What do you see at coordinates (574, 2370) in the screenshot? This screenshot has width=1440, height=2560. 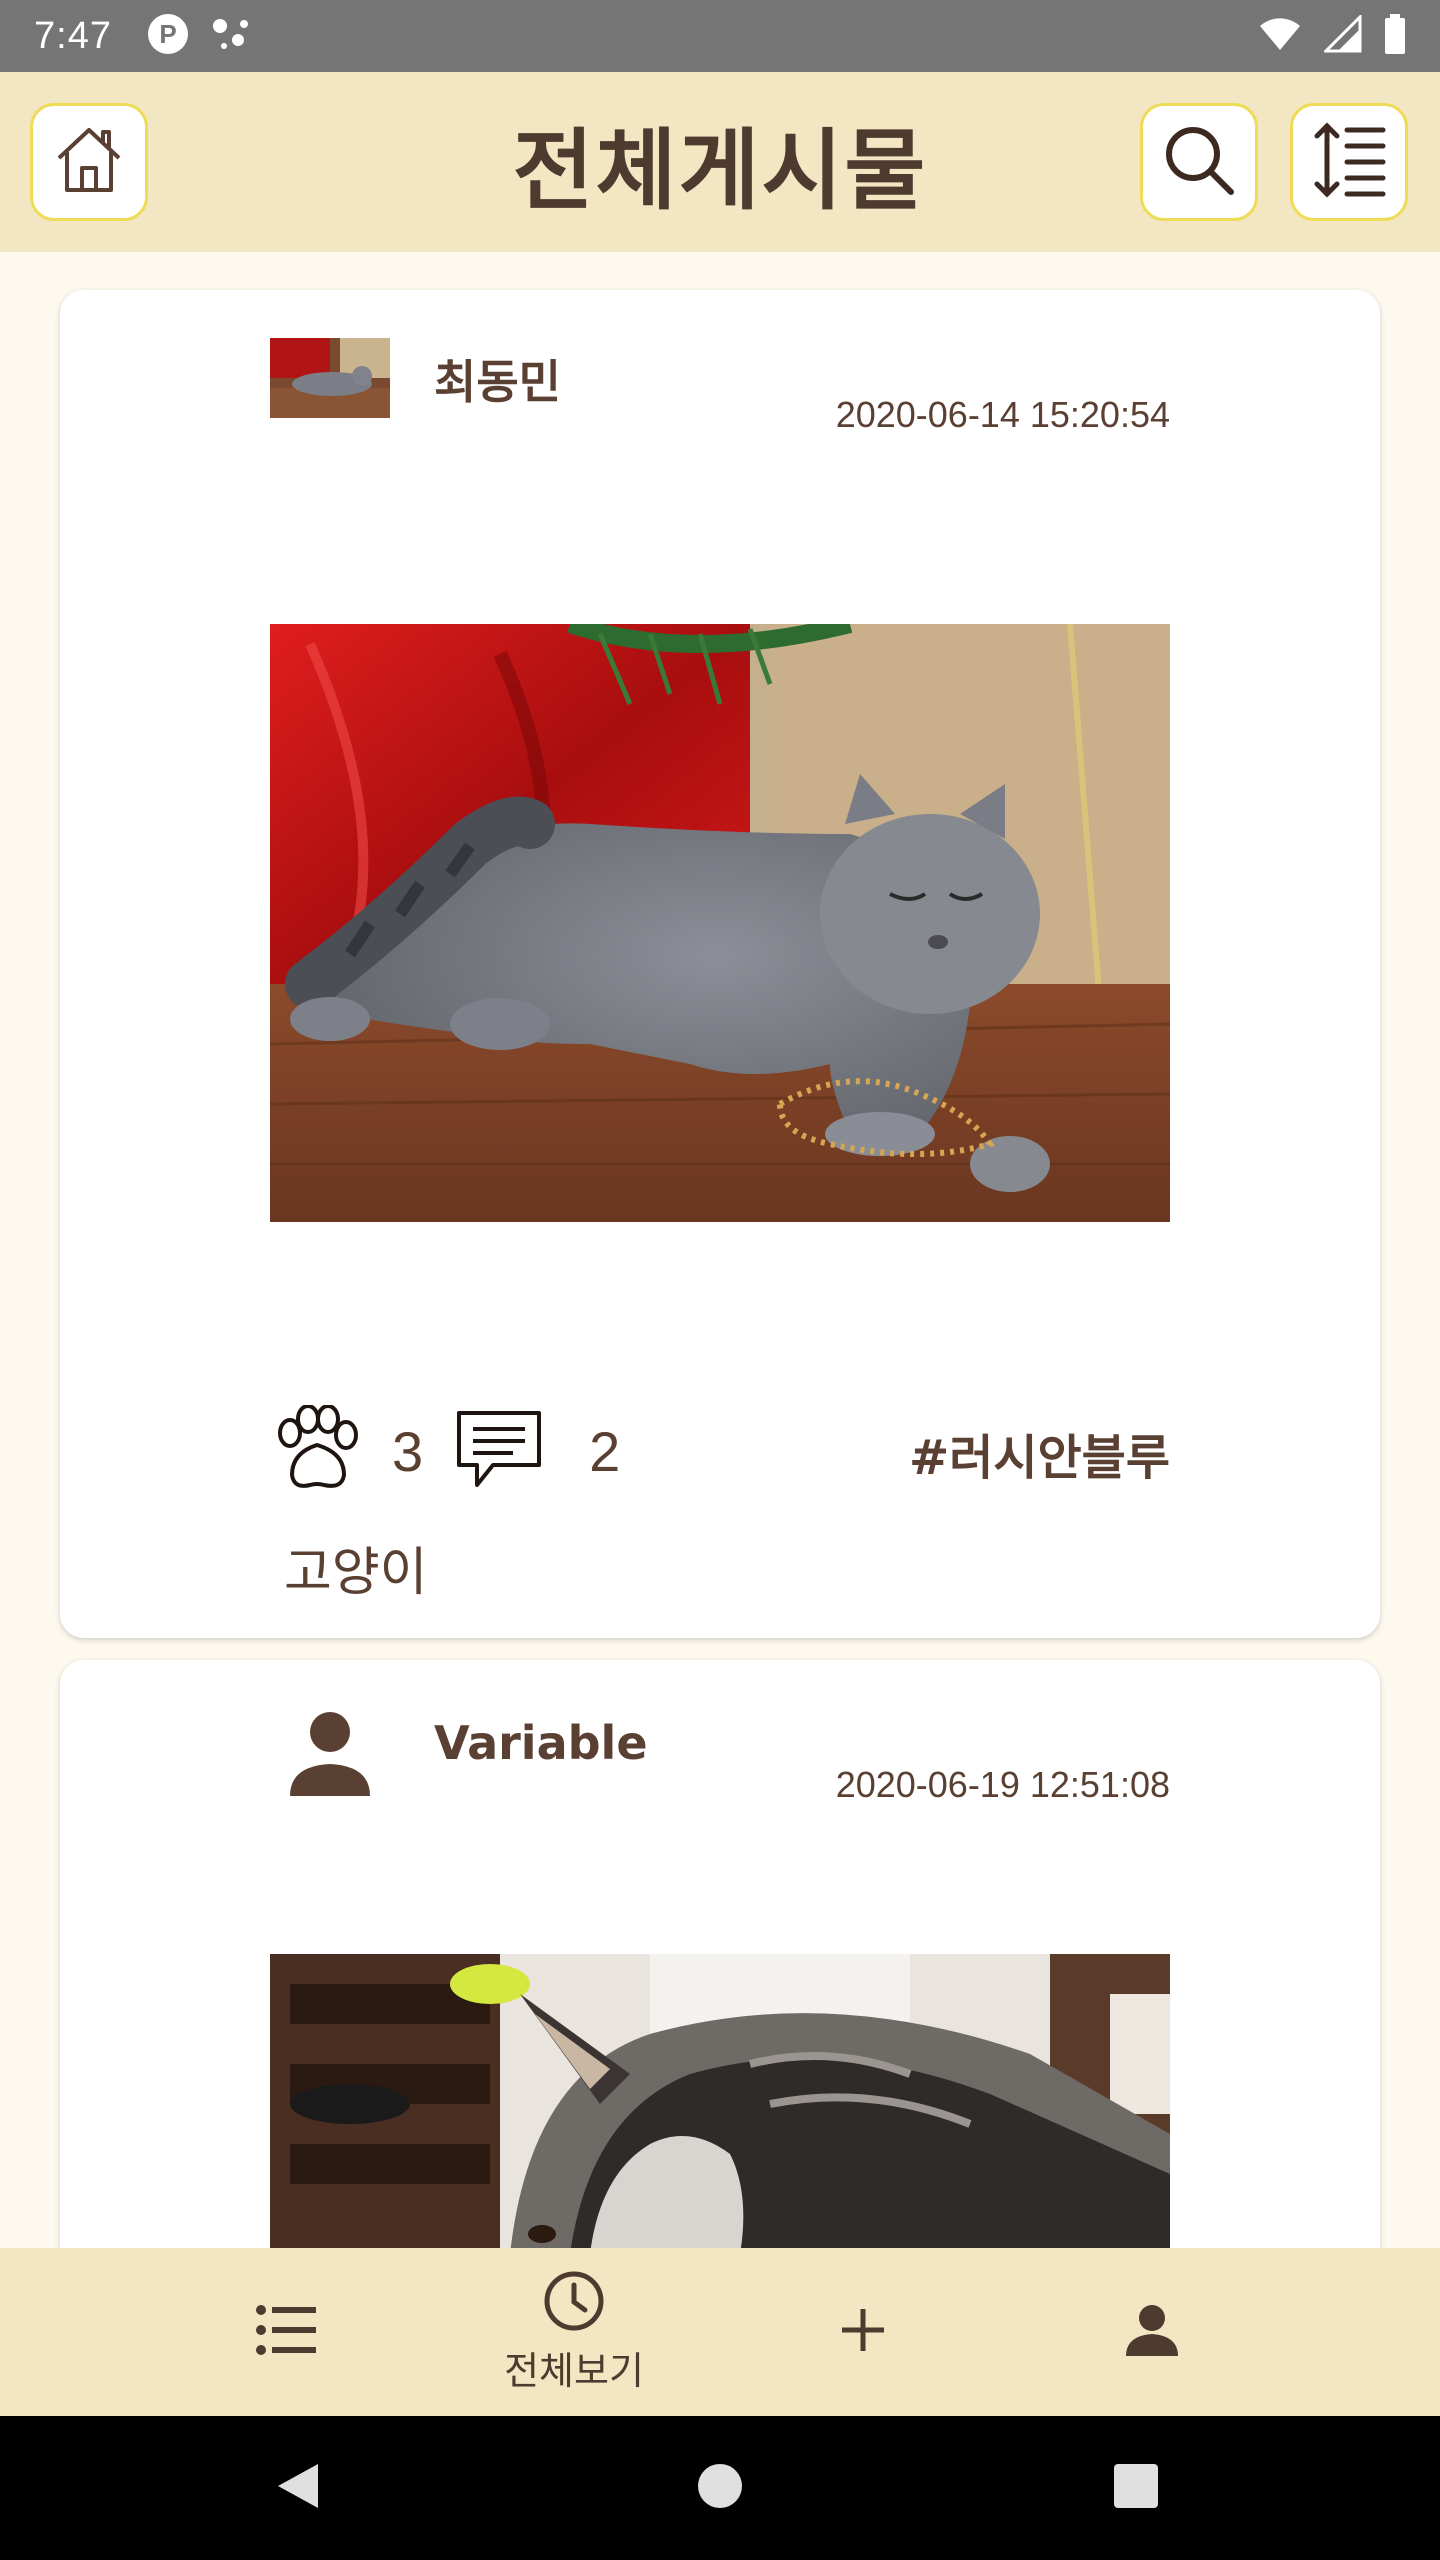 I see `nav-all-posts-label: 전체보기` at bounding box center [574, 2370].